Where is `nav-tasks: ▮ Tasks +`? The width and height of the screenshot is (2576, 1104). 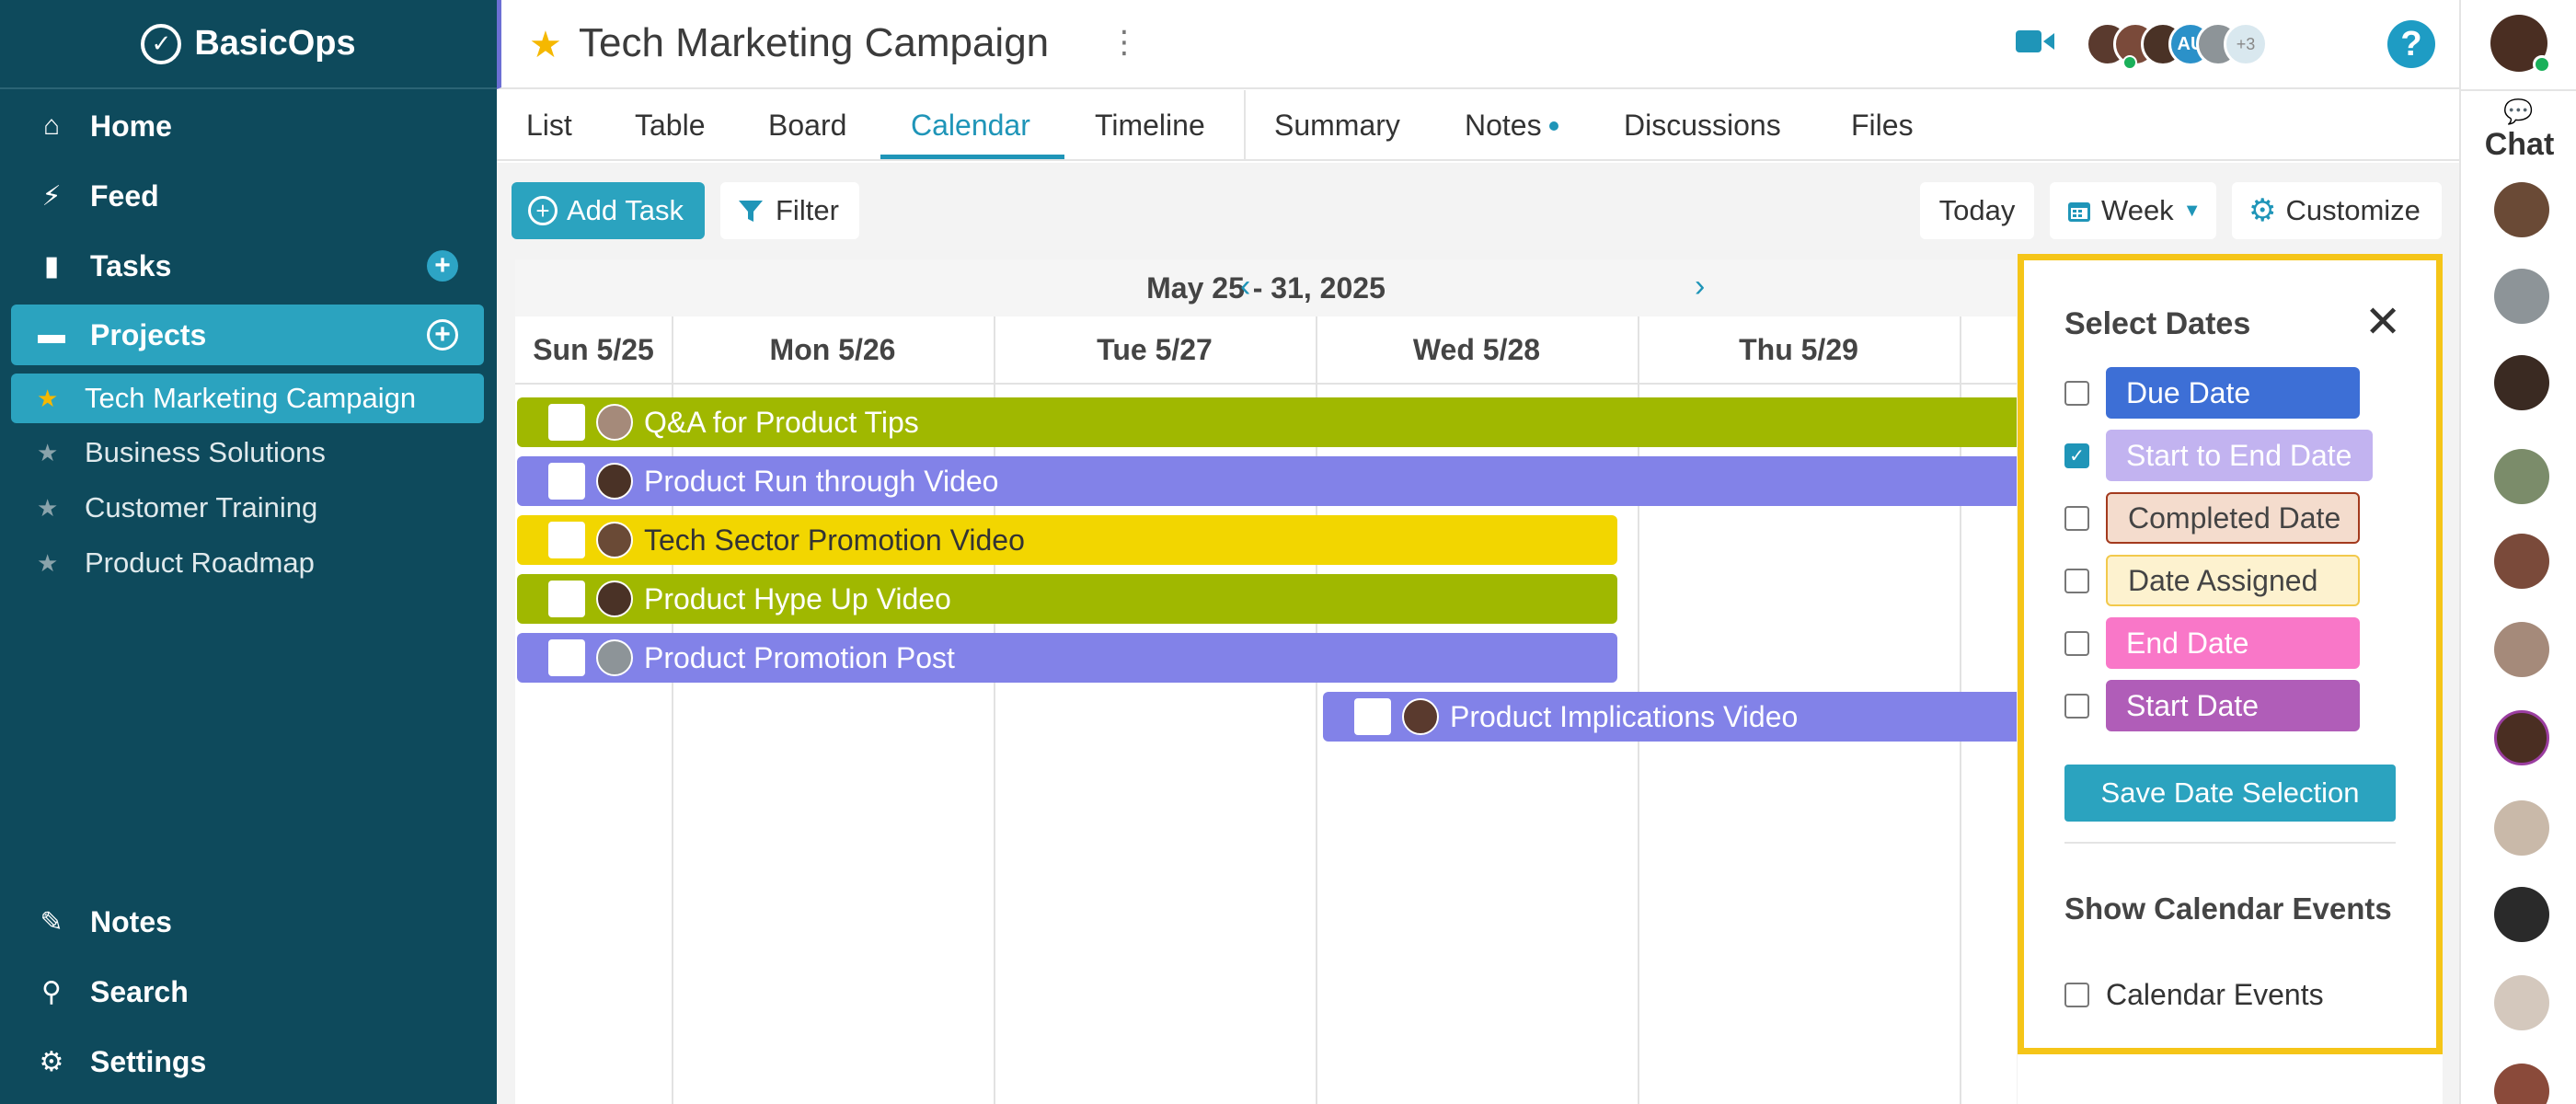 nav-tasks: ▮ Tasks + is located at coordinates (247, 266).